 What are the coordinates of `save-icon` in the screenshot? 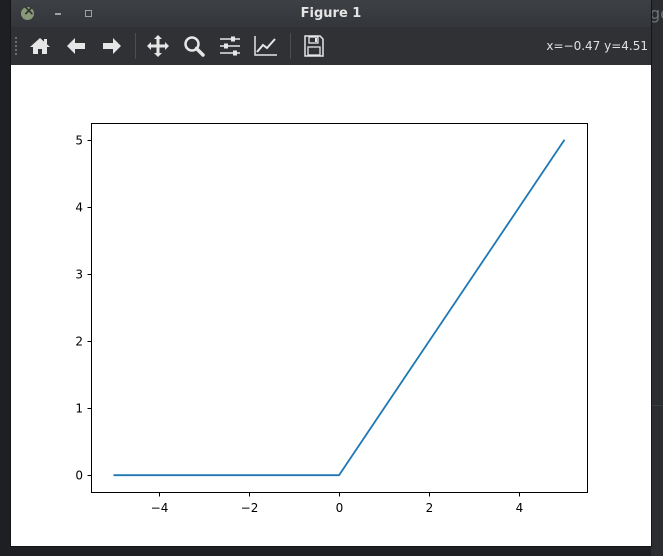 It's located at (314, 46).